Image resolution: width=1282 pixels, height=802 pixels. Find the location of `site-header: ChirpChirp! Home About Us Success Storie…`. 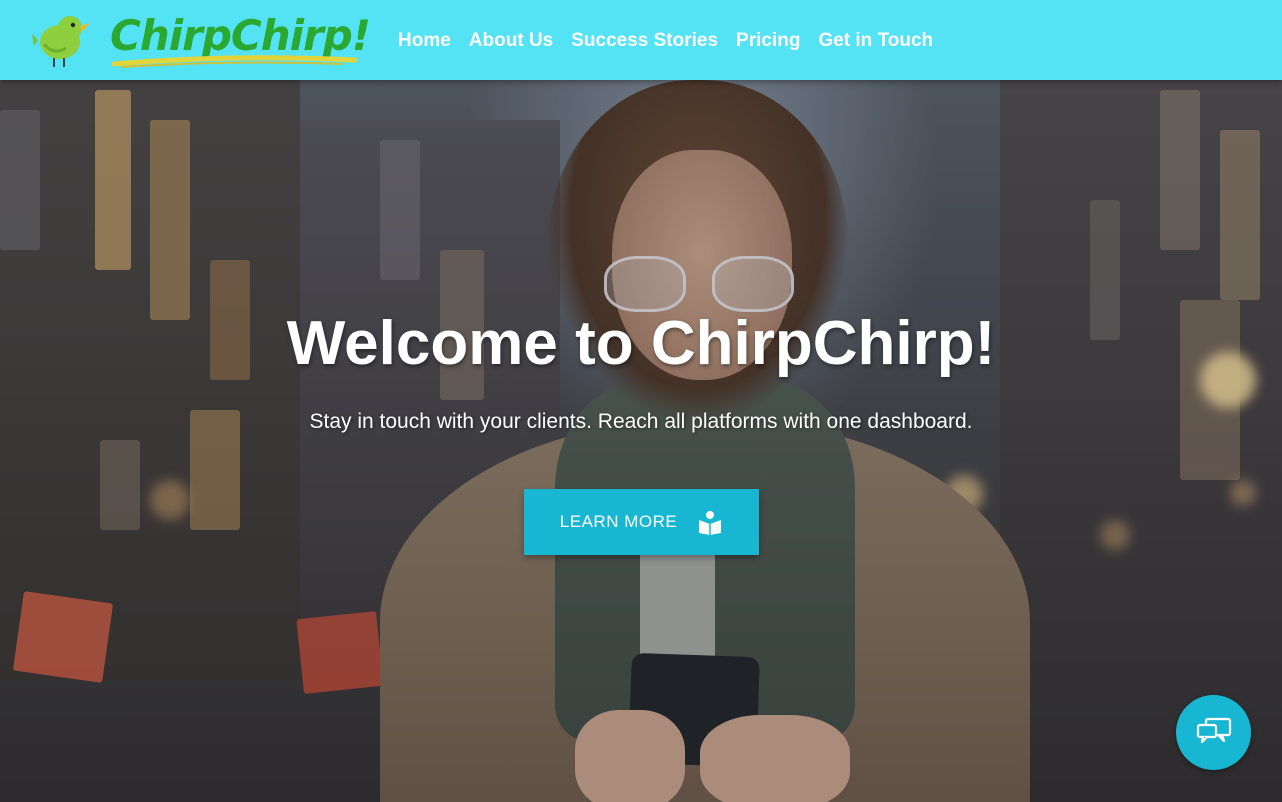

site-header: ChirpChirp! Home About Us Success Storie… is located at coordinates (641, 40).